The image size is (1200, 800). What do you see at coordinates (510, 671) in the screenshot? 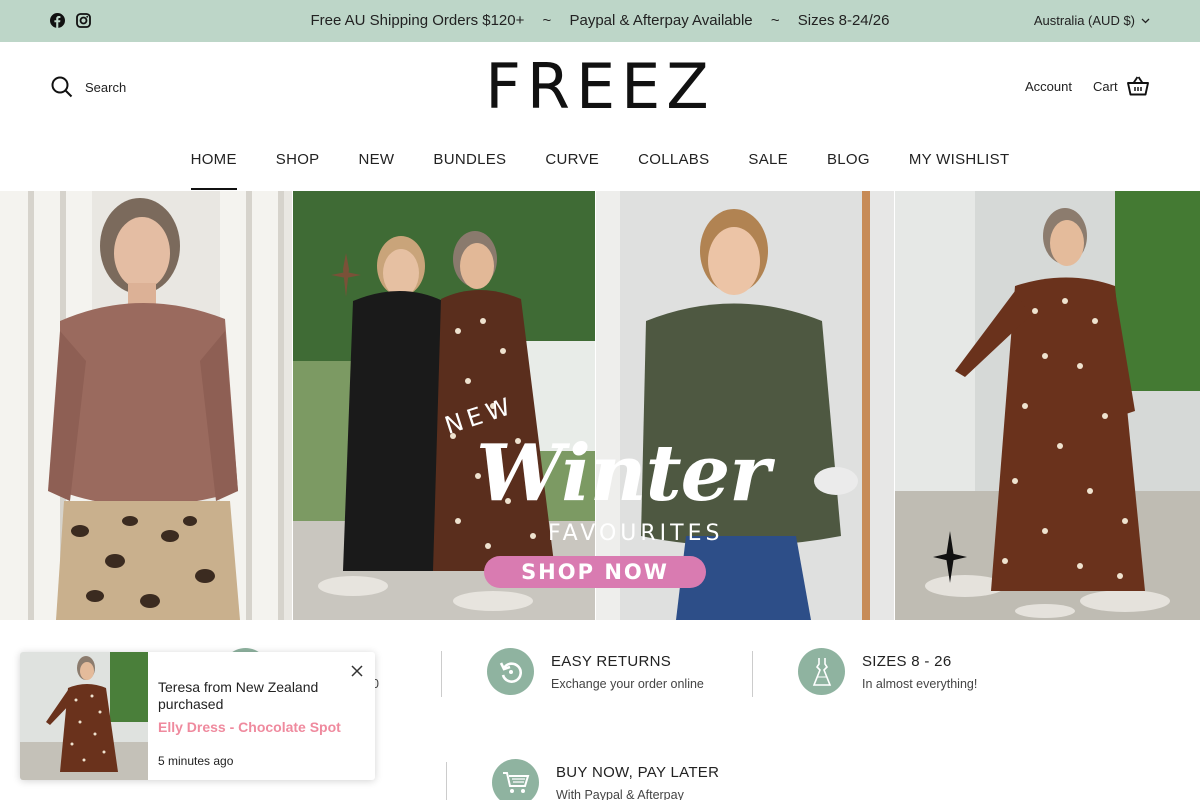
I see `returns-icon` at bounding box center [510, 671].